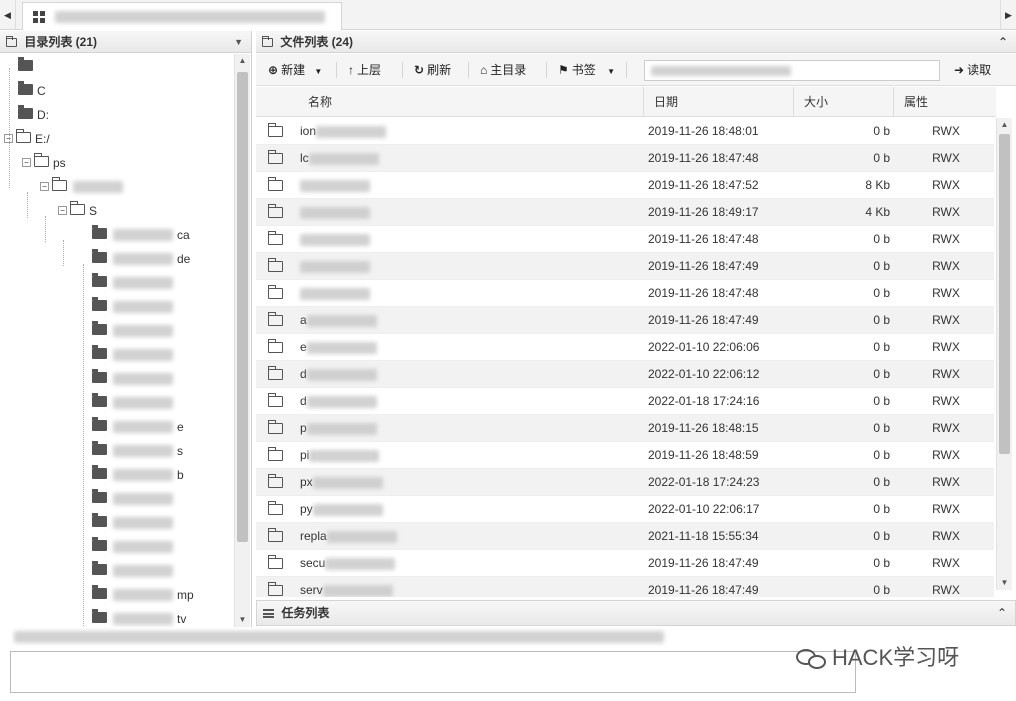 The image size is (1016, 701). Describe the element at coordinates (946, 509) in the screenshot. I see `file-attr-cell: RWX` at that location.